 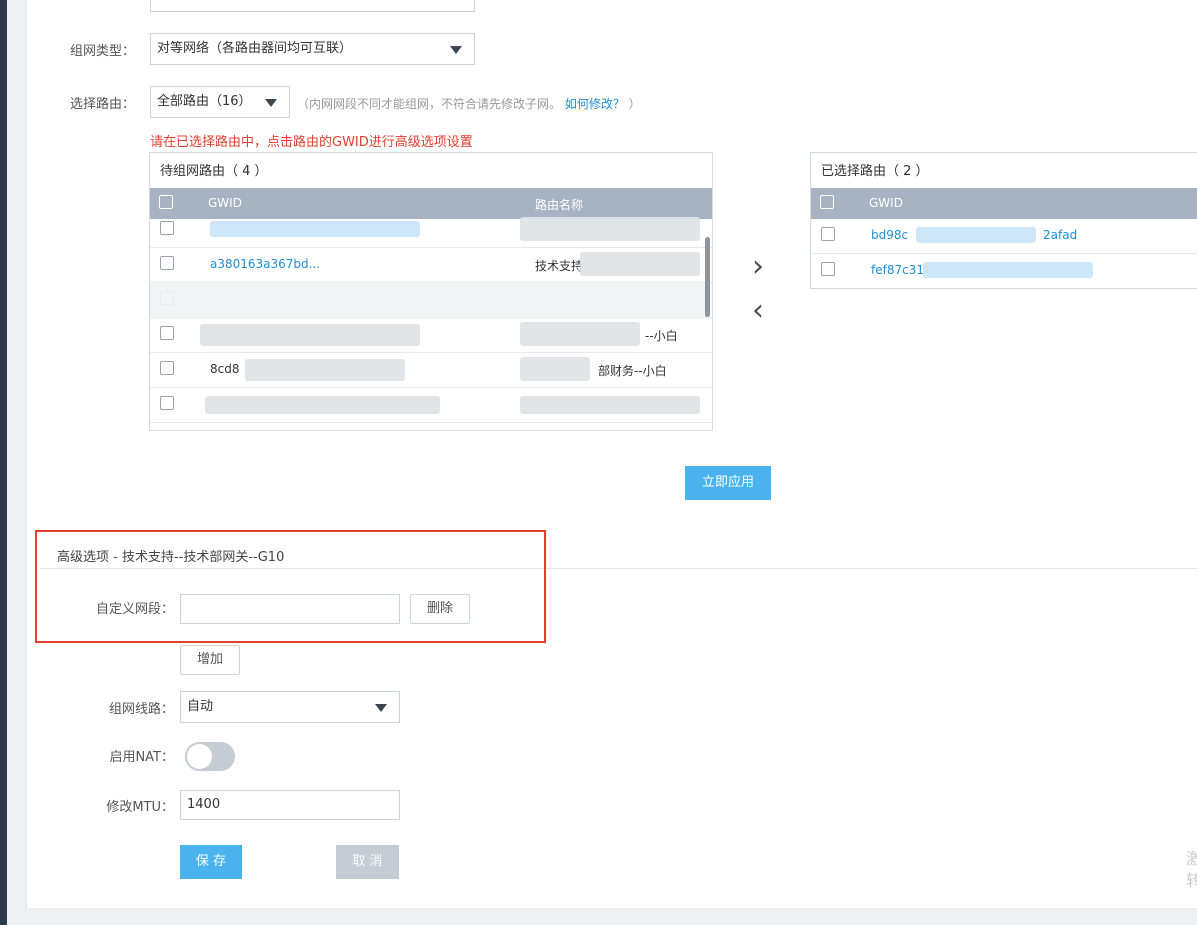 What do you see at coordinates (1191, 880) in the screenshot?
I see `corner-text-2: 转` at bounding box center [1191, 880].